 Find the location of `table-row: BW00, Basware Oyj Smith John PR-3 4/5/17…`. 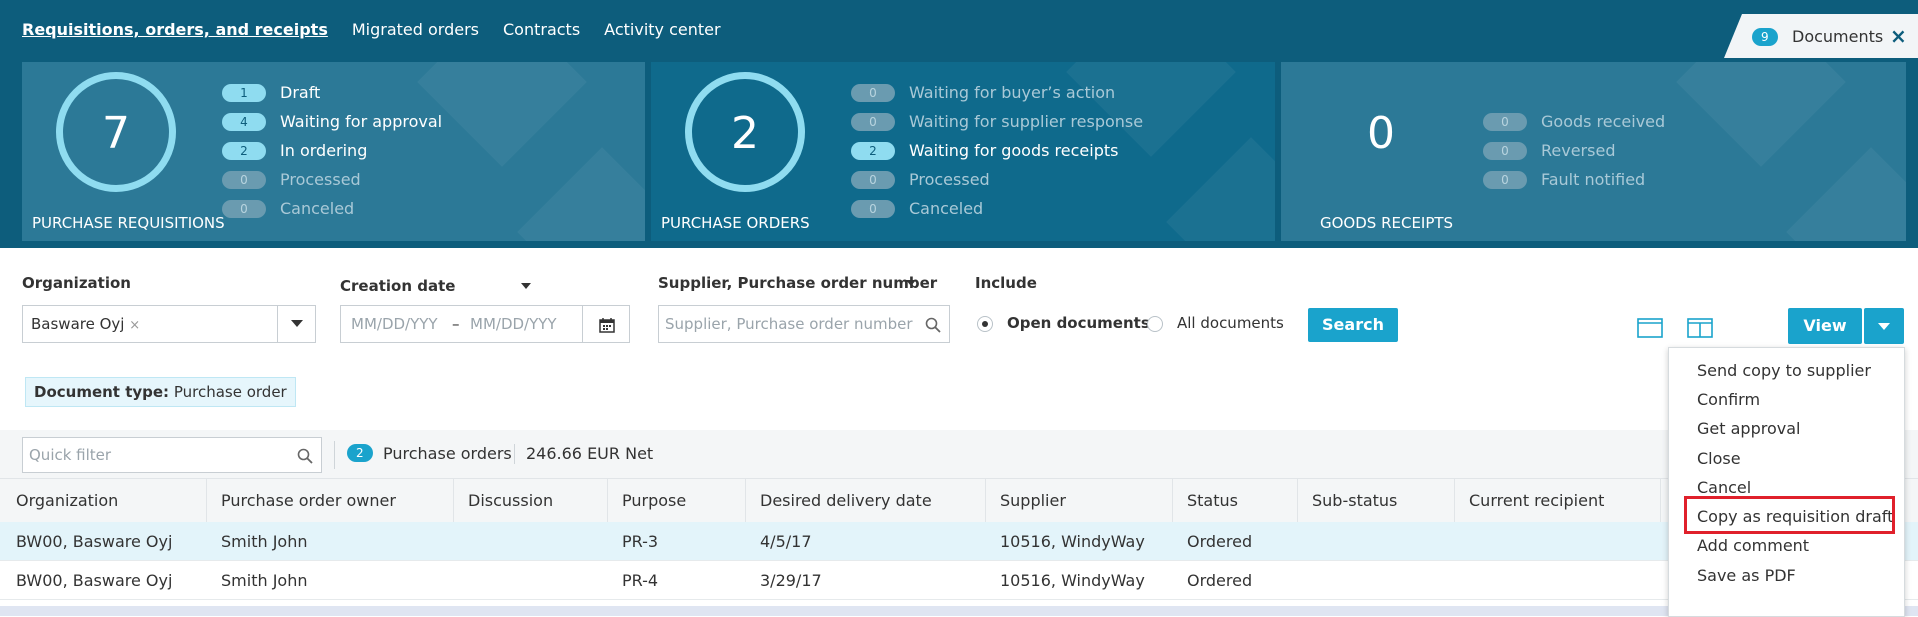

table-row: BW00, Basware Oyj Smith John PR-3 4/5/17… is located at coordinates (959, 541).